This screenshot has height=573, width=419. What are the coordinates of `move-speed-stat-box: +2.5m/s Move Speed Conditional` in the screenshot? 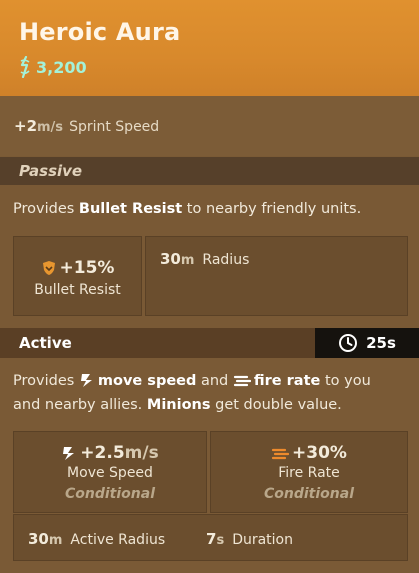 It's located at (110, 472).